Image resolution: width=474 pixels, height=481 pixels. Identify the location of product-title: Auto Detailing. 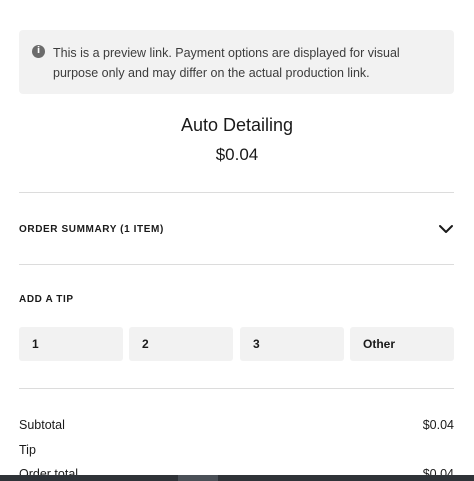
(237, 125).